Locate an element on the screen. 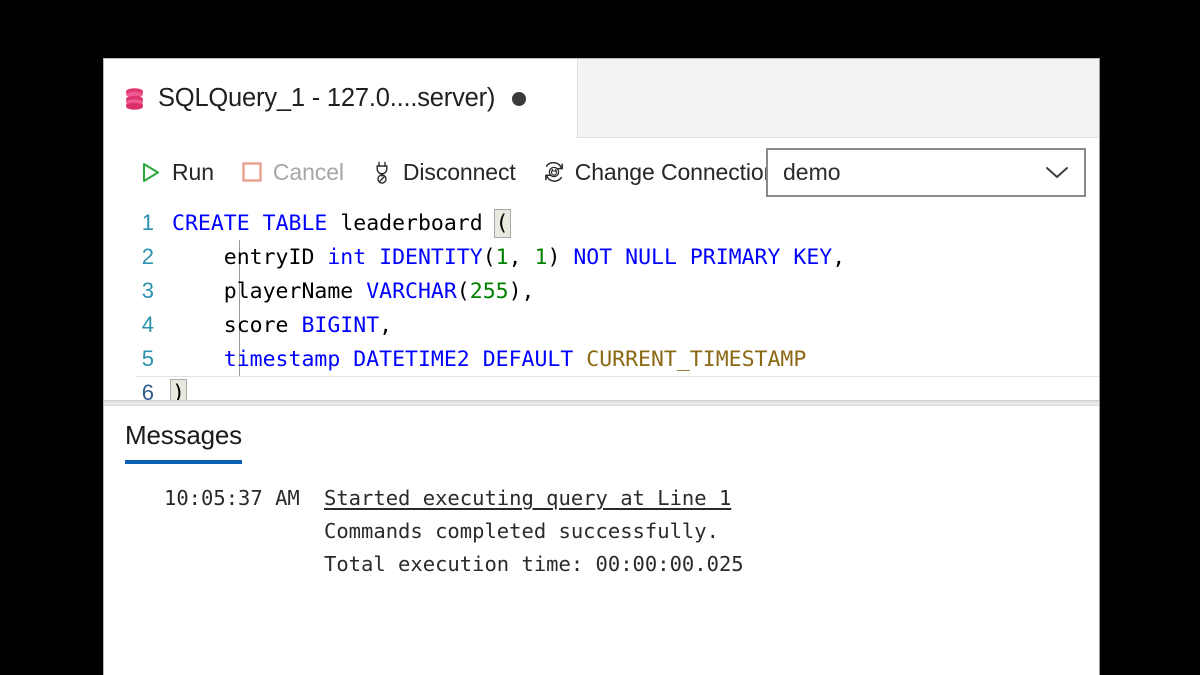 The height and width of the screenshot is (675, 1200). code-line-1: 1 CREATE TABLE leaderboard ( is located at coordinates (601, 223).